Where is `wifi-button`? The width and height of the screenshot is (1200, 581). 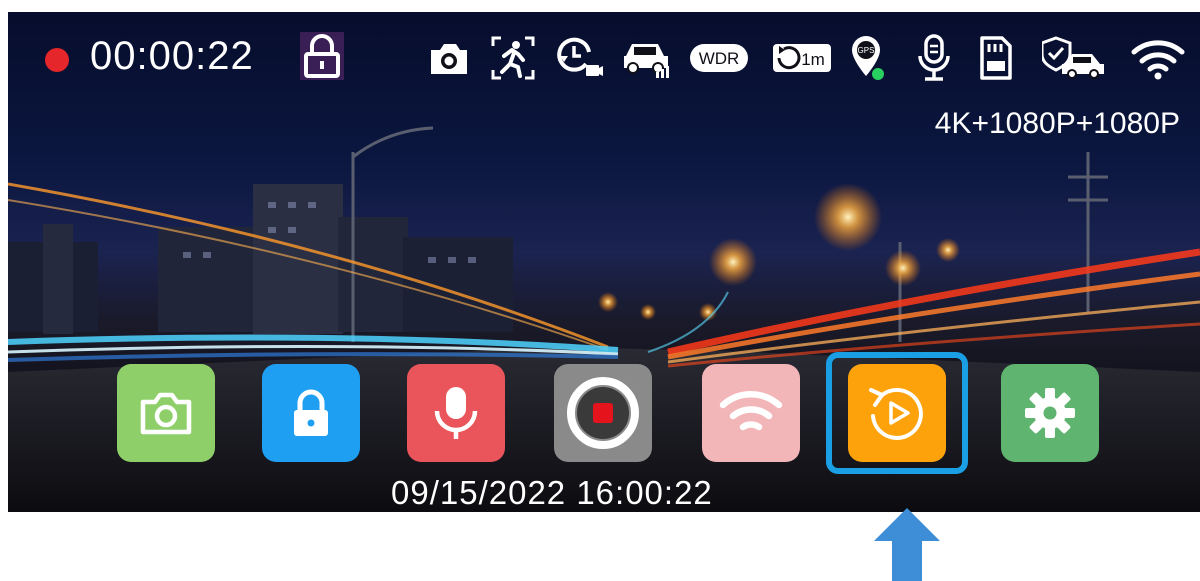 wifi-button is located at coordinates (751, 413).